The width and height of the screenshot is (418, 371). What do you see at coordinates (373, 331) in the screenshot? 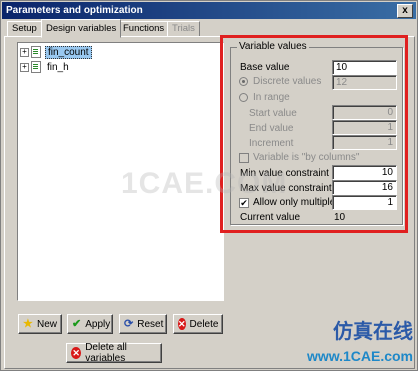
I see `watermark-cn: 仿真在线` at bounding box center [373, 331].